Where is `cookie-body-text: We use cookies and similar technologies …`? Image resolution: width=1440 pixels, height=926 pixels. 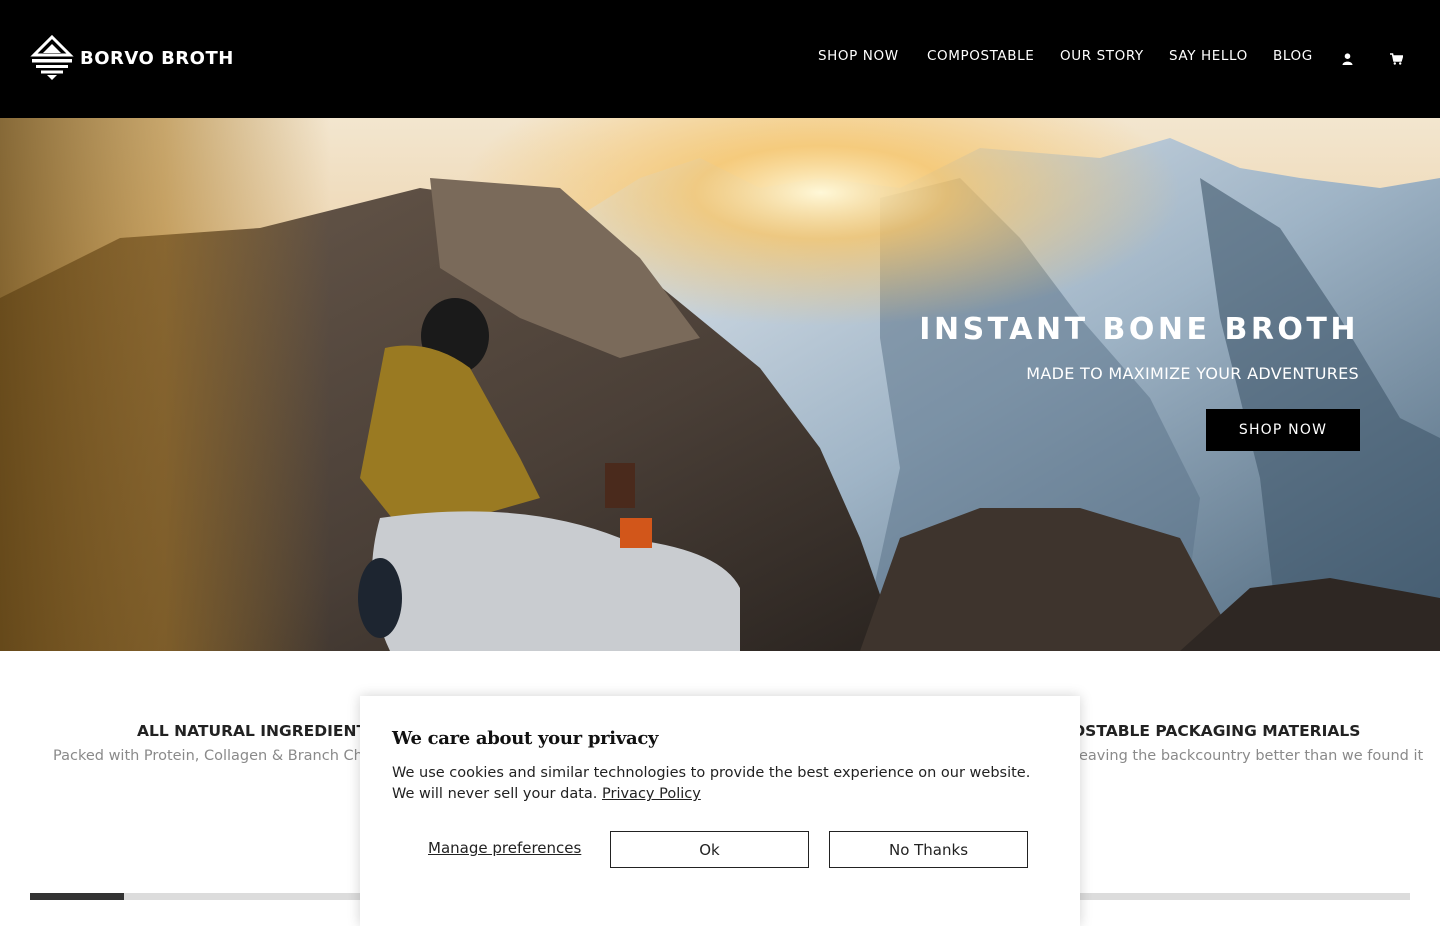 cookie-body-text: We use cookies and similar technologies … is located at coordinates (711, 783).